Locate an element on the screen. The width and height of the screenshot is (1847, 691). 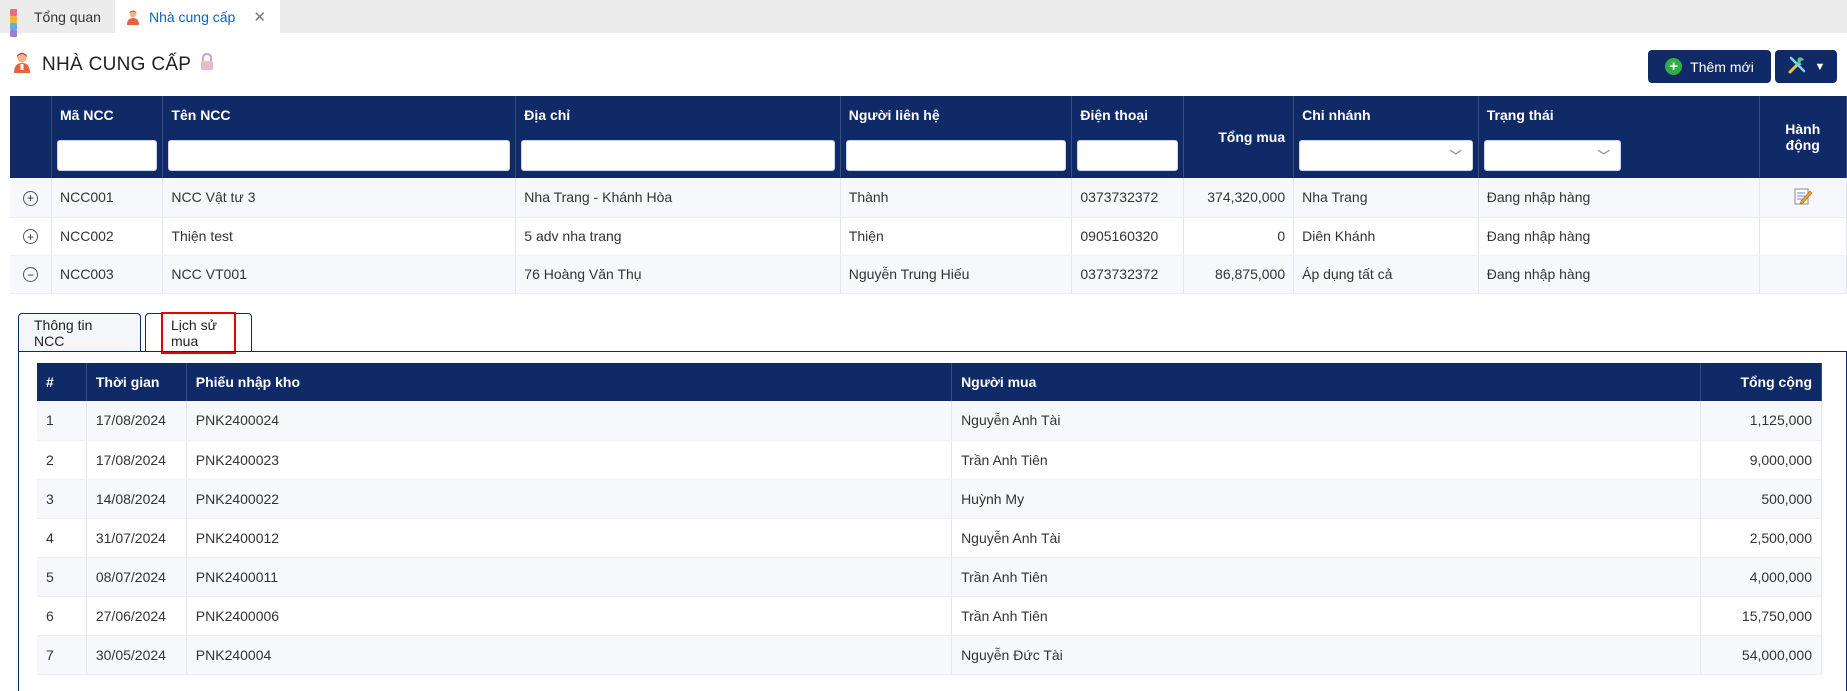
cell-address: Nha Trang - Khánh Hòa is located at coordinates (678, 198).